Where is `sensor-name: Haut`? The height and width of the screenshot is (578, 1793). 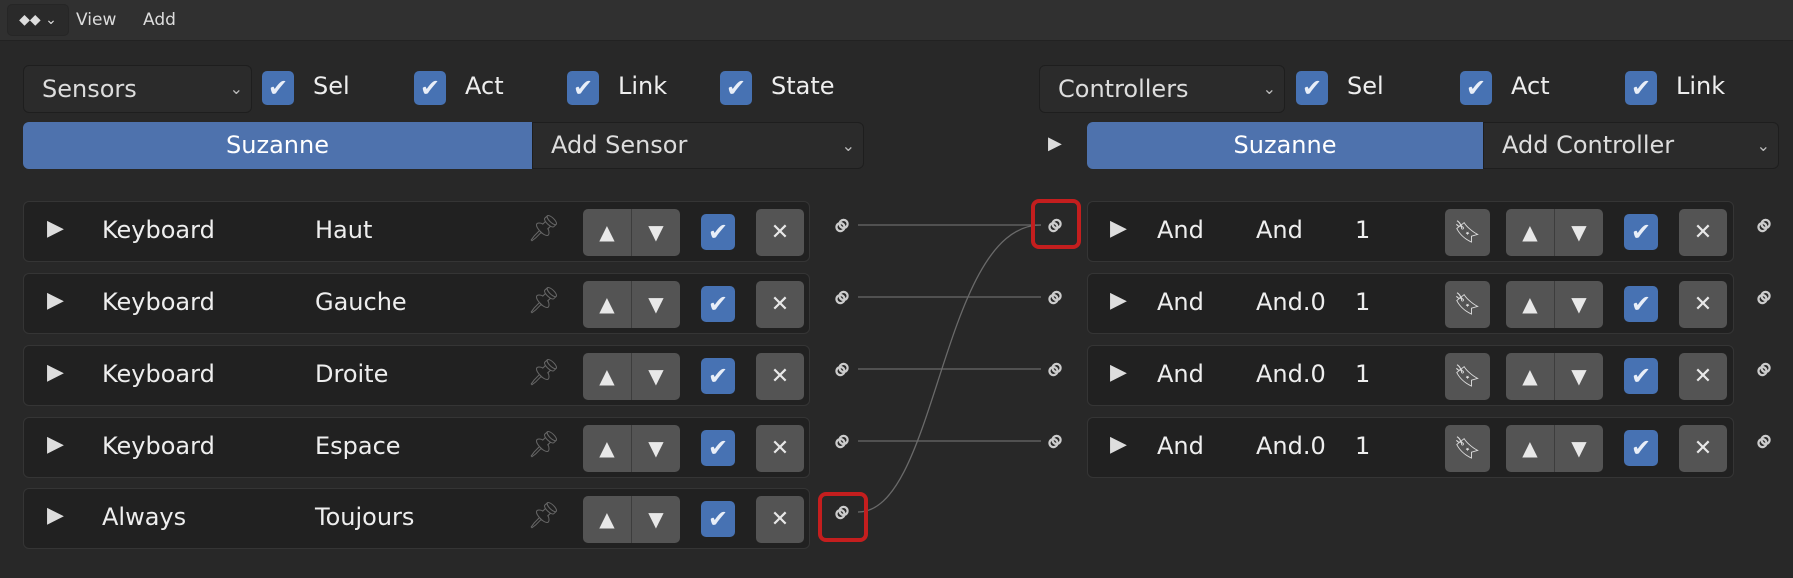
sensor-name: Haut is located at coordinates (343, 230).